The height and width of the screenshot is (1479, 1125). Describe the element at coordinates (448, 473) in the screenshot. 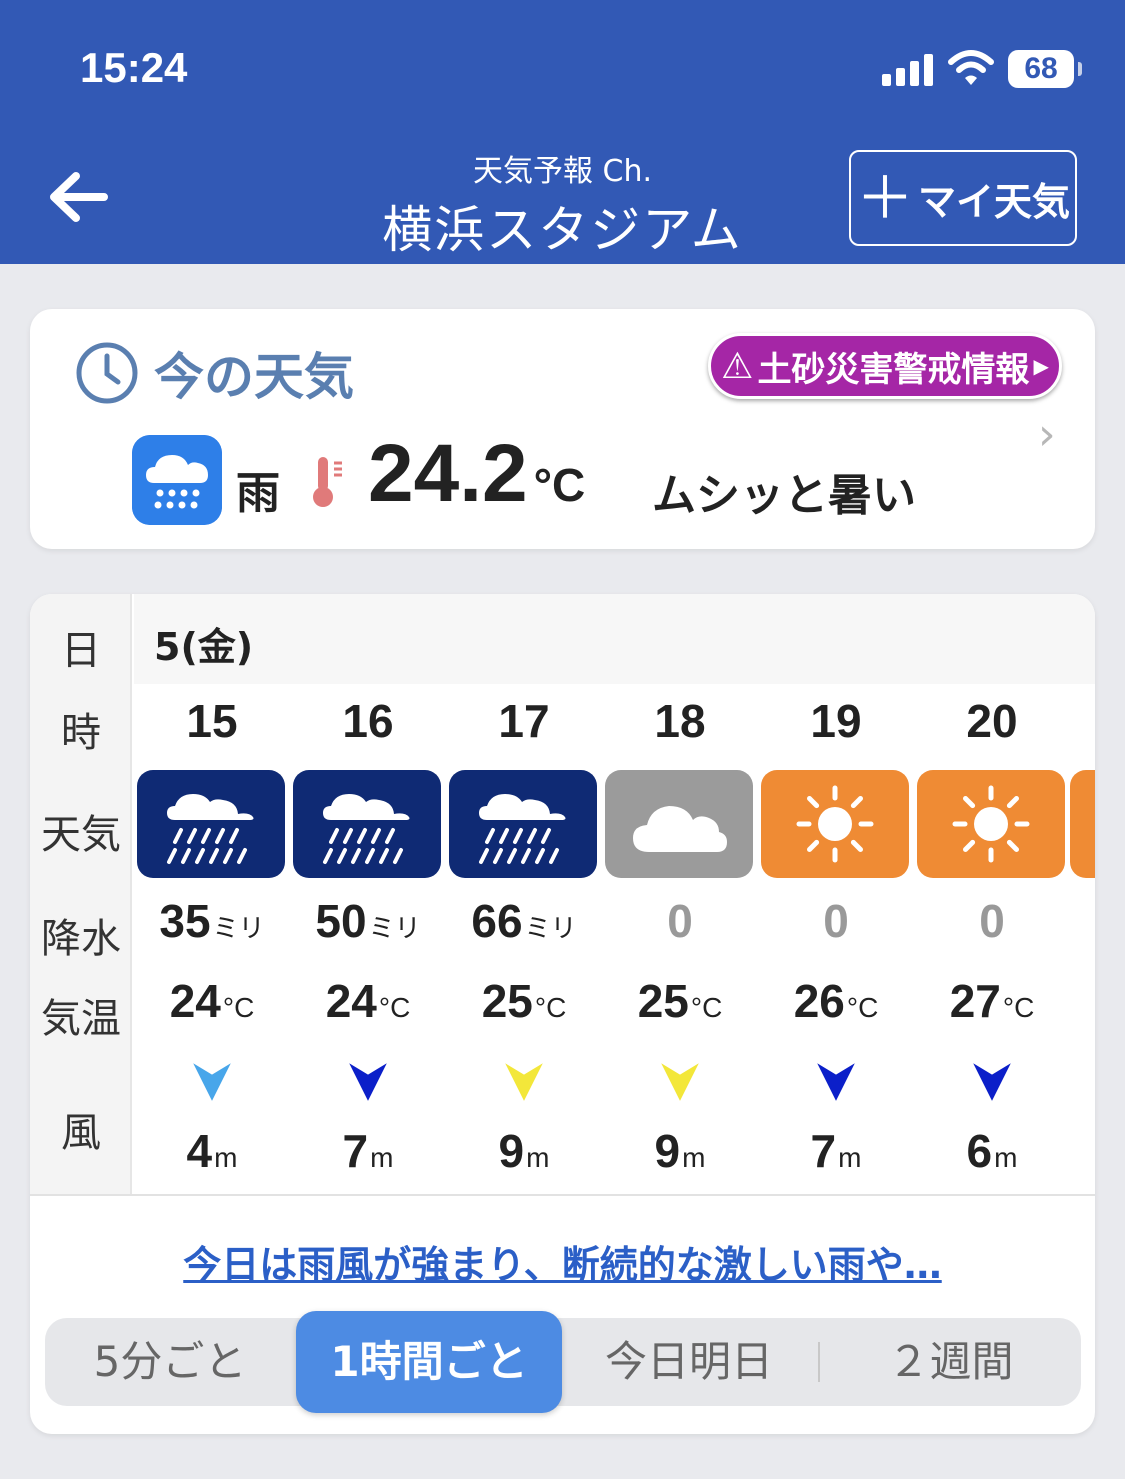

I see `temperature-value: 24.2` at that location.